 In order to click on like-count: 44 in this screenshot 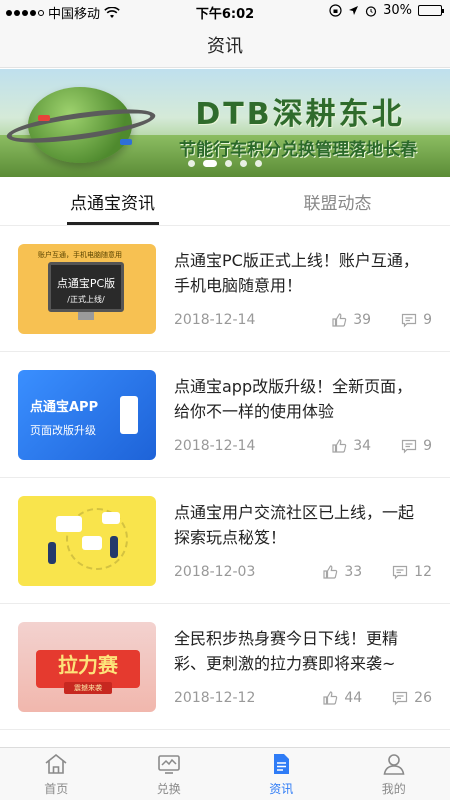, I will do `click(353, 698)`.